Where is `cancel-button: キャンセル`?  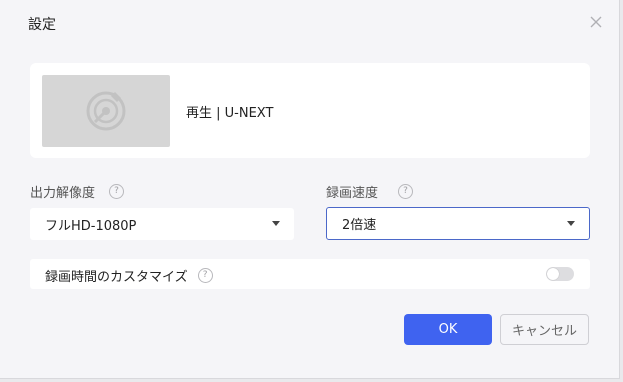 cancel-button: キャンセル is located at coordinates (544, 329).